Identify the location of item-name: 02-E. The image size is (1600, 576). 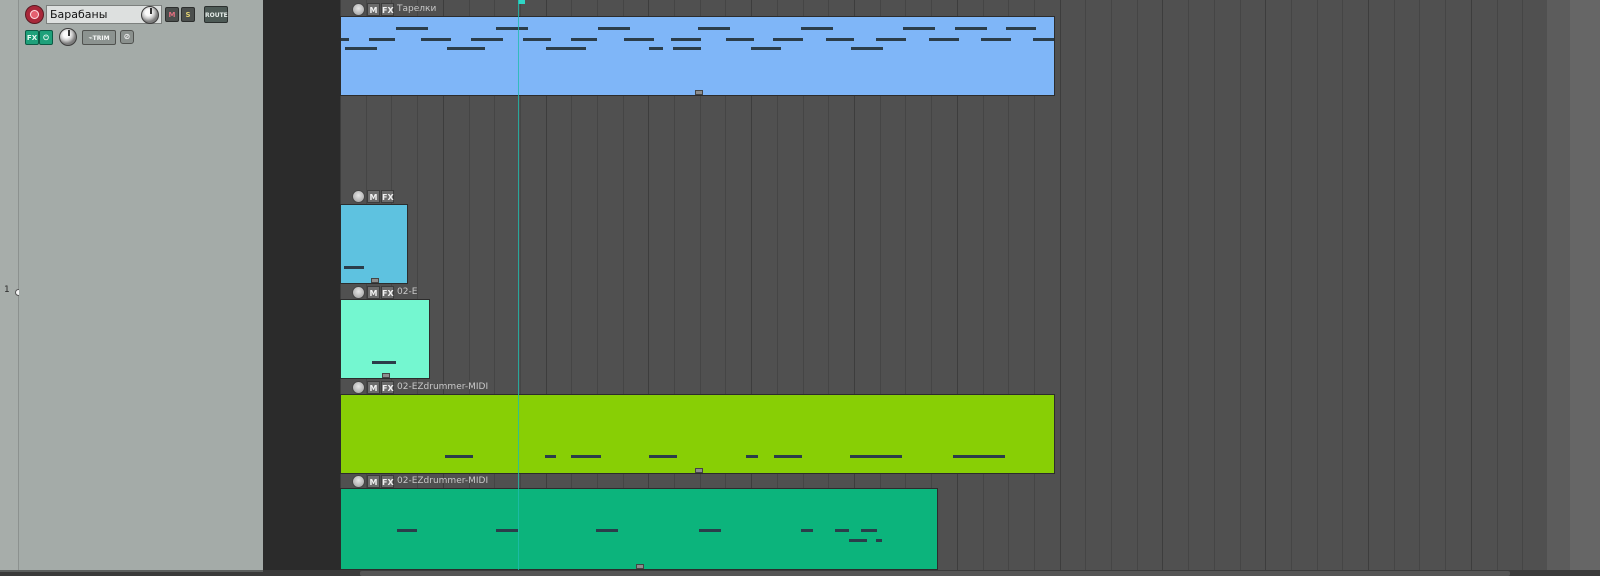
(407, 292).